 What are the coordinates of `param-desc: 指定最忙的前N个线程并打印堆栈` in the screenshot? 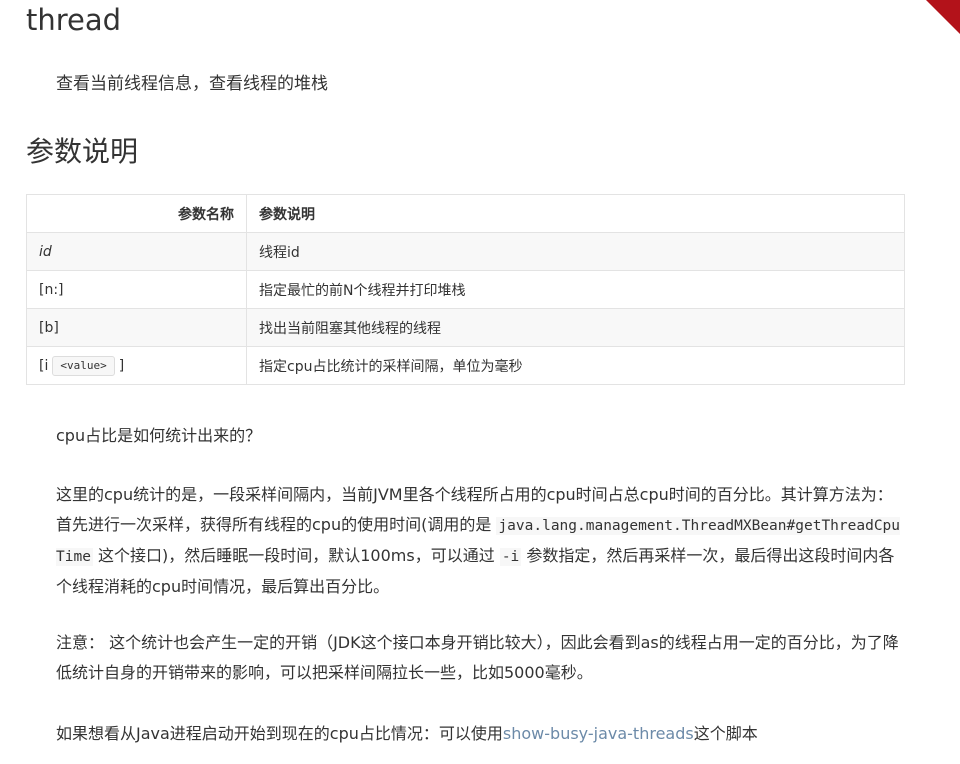 It's located at (575, 289).